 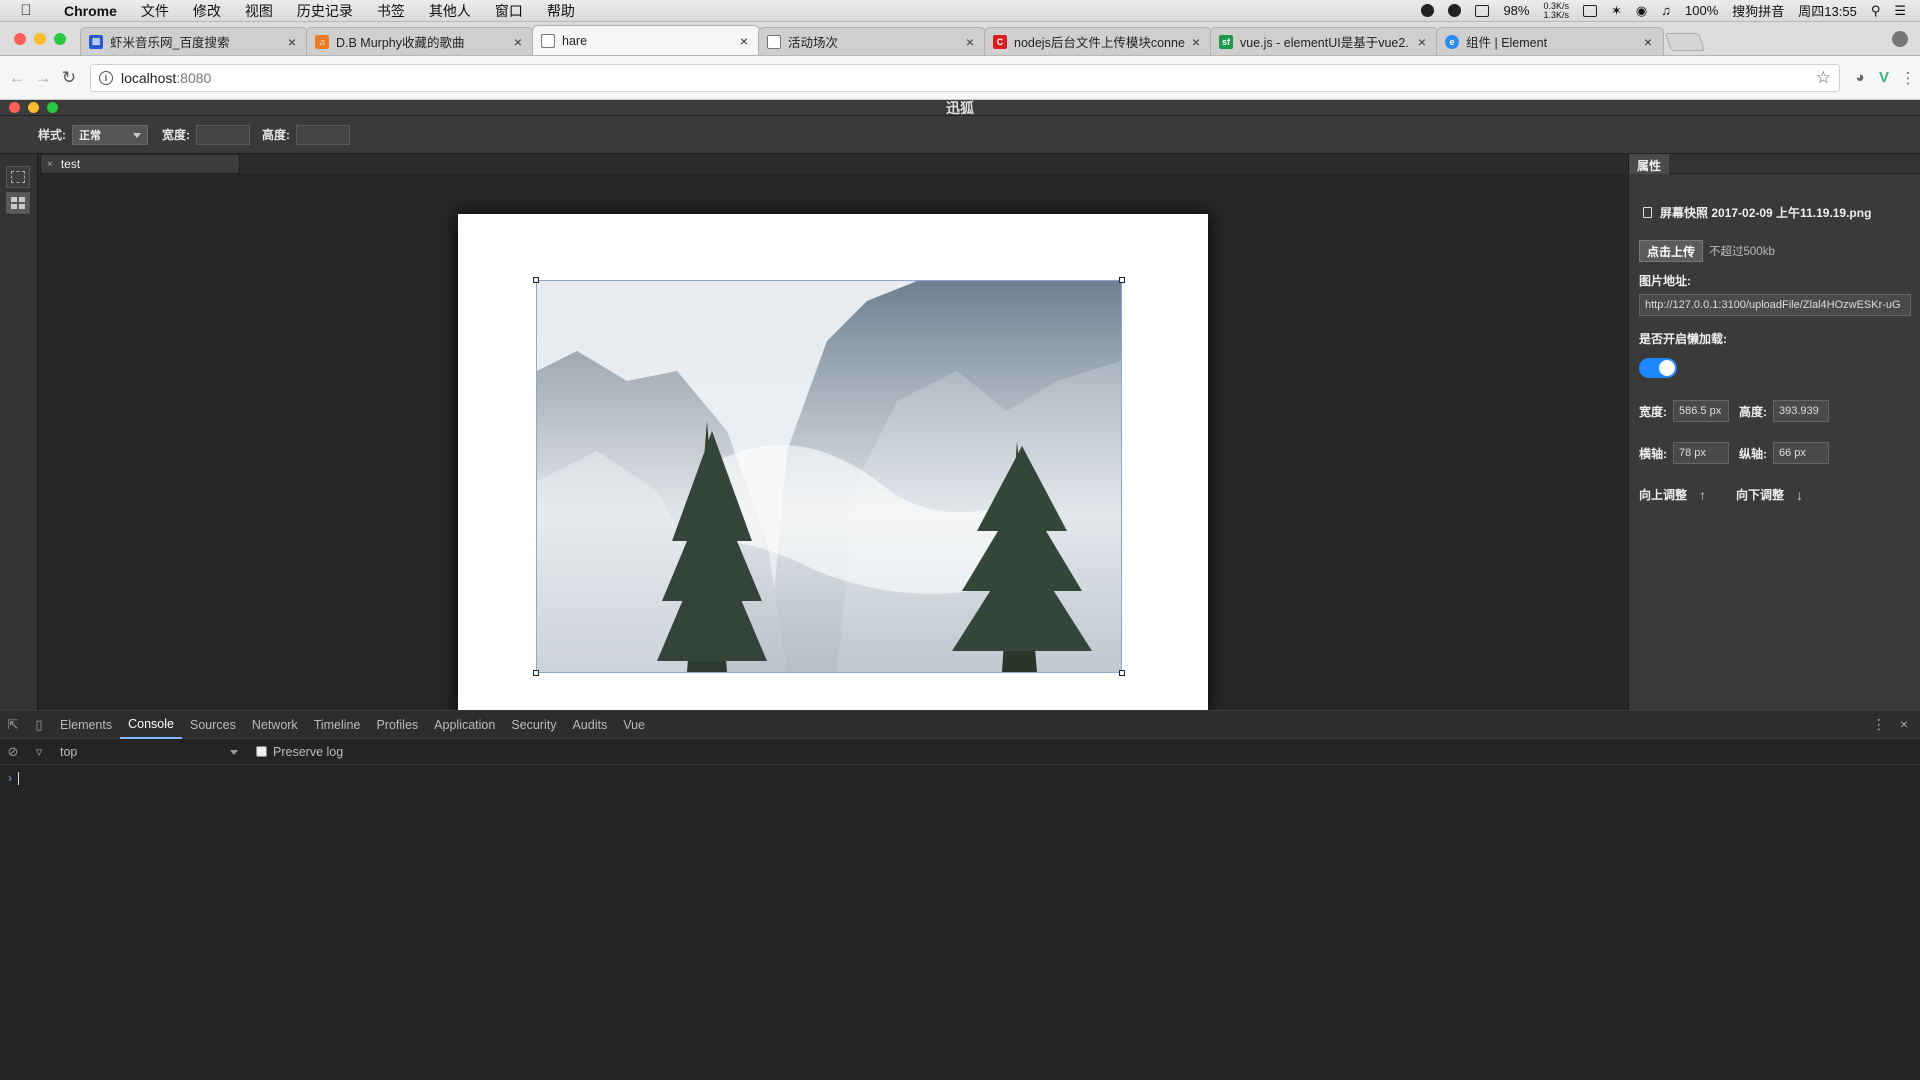 I want to click on baidu-favicon-icon: ▩, so click(x=96, y=41).